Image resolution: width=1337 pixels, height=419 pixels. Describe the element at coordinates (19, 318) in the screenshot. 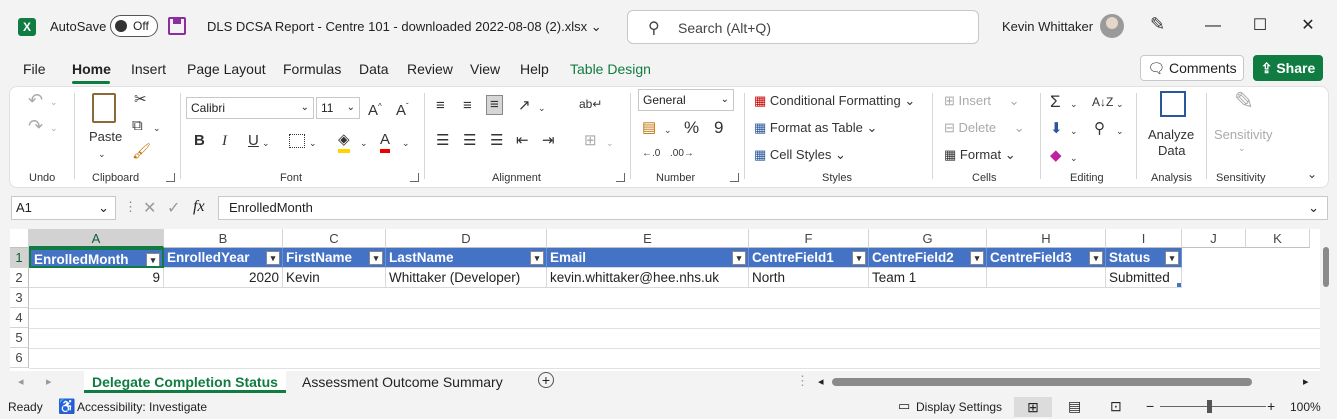

I see `row-header-4: 4` at that location.